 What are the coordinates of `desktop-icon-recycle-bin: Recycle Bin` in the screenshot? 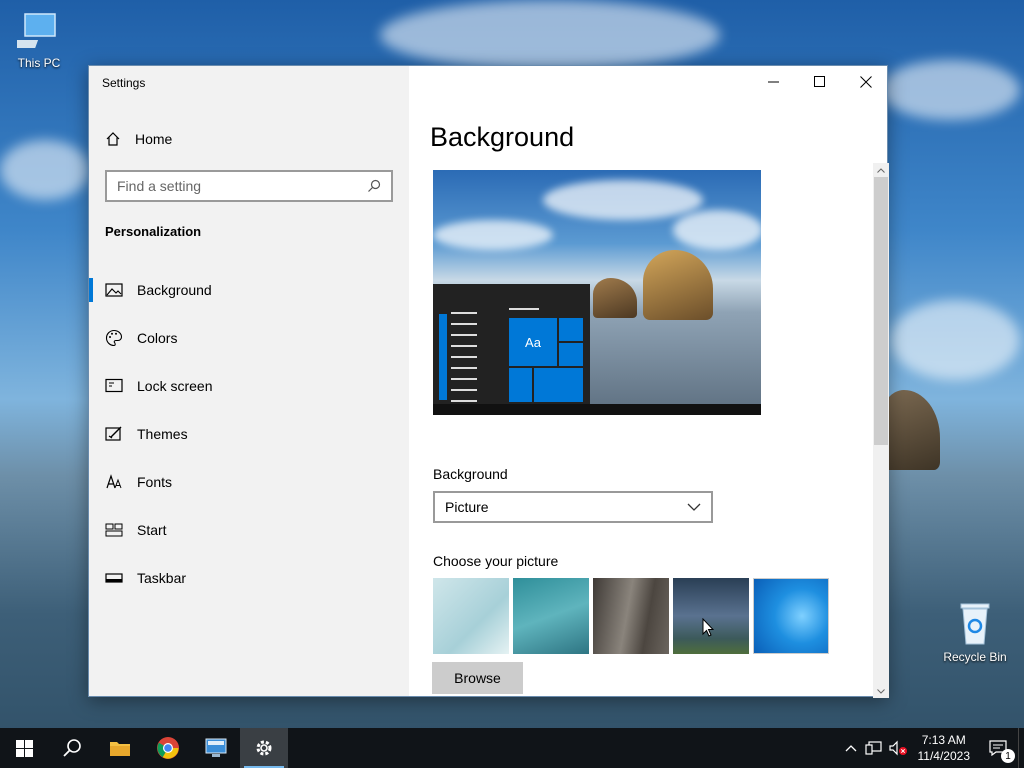 It's located at (975, 632).